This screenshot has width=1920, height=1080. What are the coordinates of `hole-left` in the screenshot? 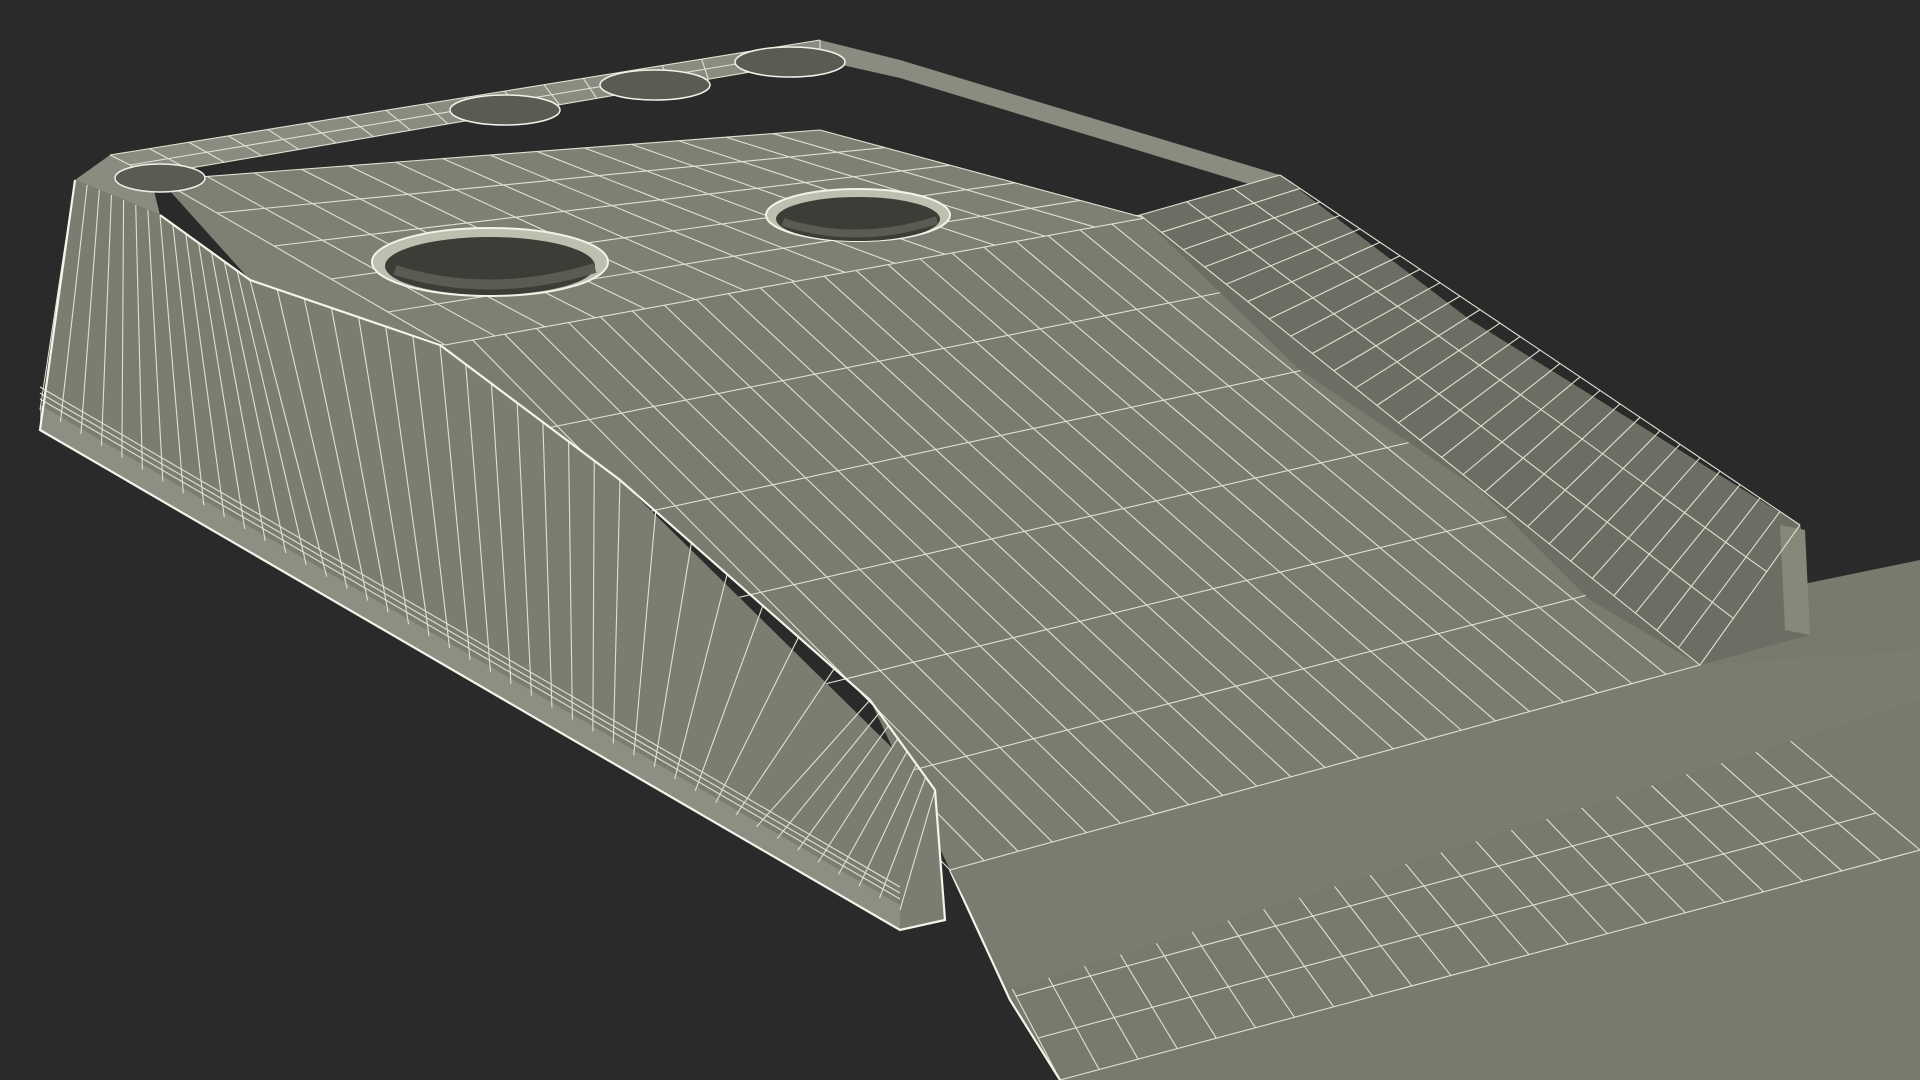 It's located at (490, 262).